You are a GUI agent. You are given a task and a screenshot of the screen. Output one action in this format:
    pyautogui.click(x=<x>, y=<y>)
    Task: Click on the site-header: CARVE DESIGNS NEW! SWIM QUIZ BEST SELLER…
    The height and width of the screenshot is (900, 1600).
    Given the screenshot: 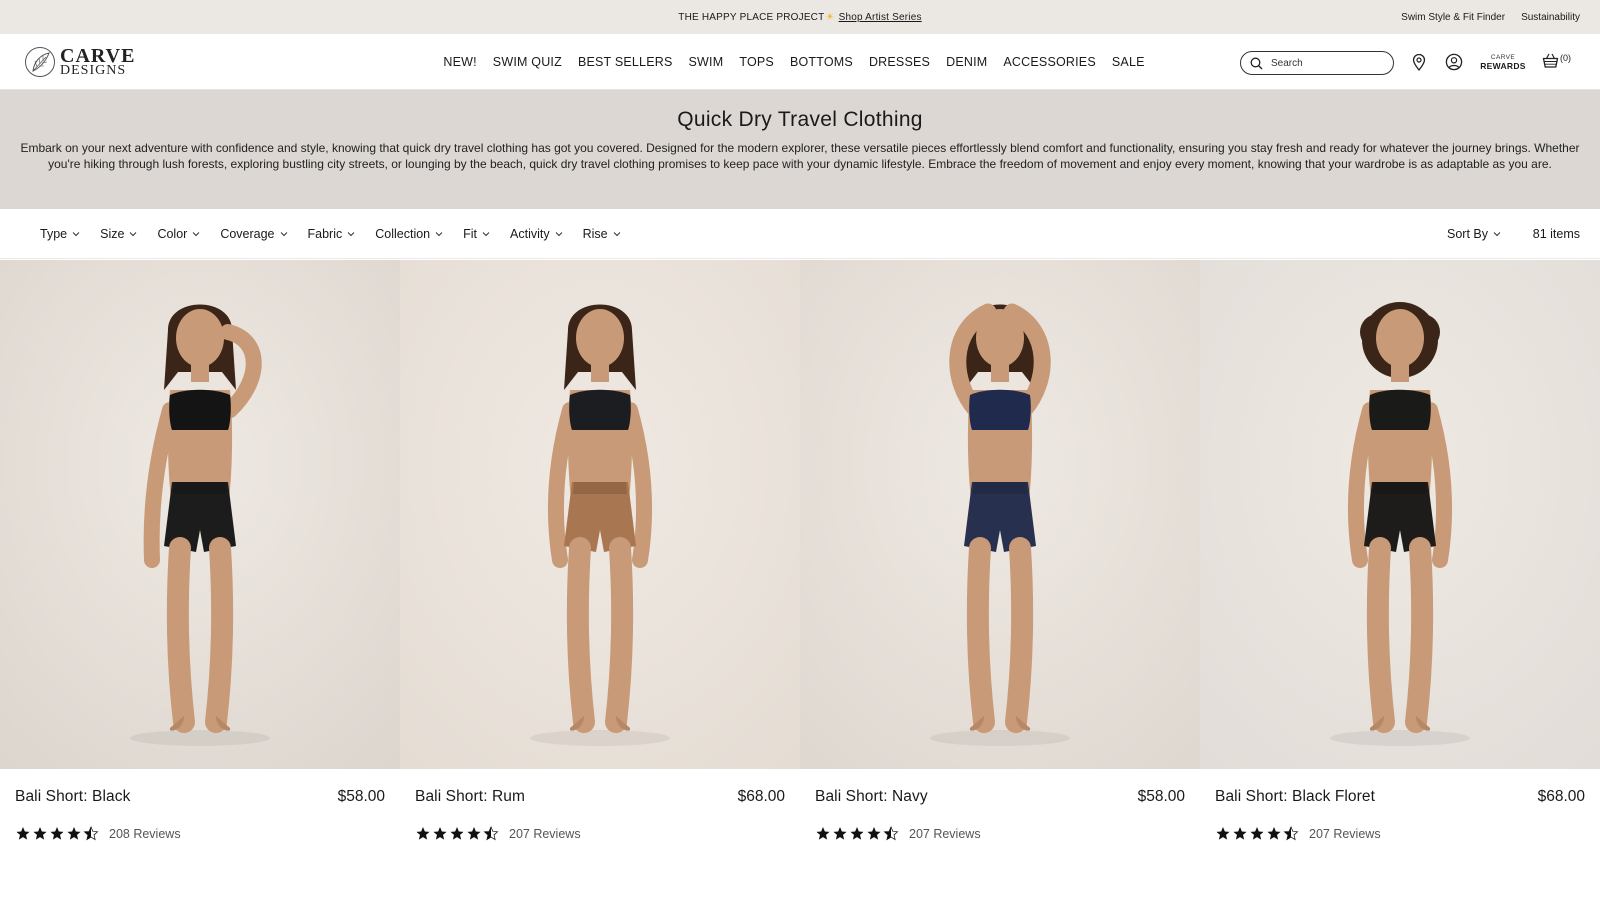 What is the action you would take?
    pyautogui.click(x=800, y=62)
    